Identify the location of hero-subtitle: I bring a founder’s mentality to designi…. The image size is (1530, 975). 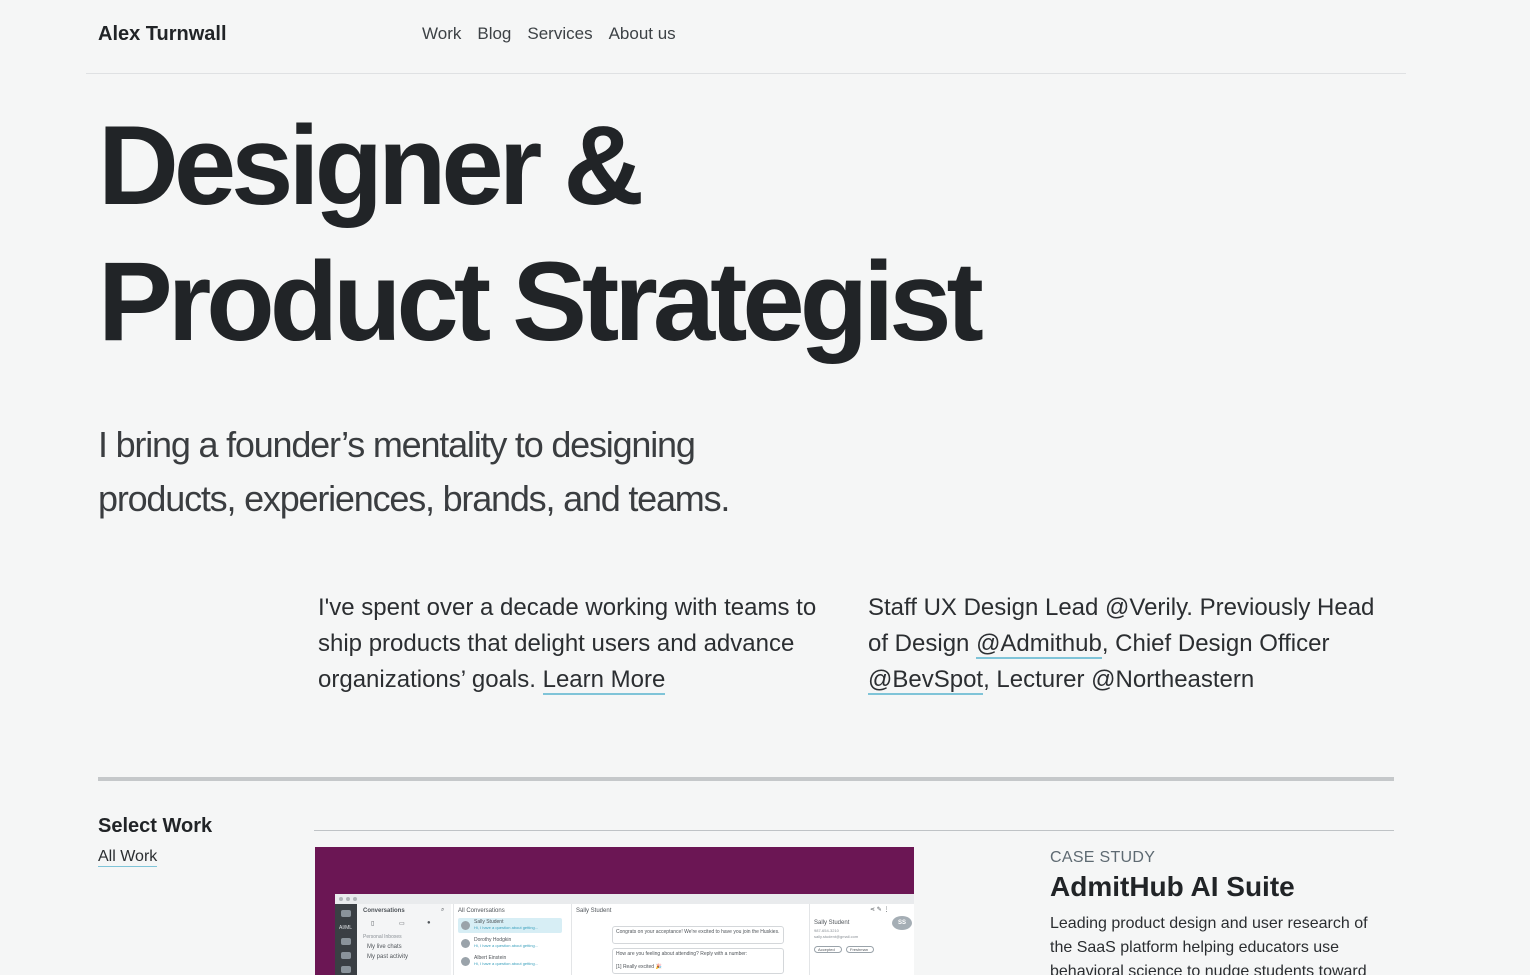
(414, 471).